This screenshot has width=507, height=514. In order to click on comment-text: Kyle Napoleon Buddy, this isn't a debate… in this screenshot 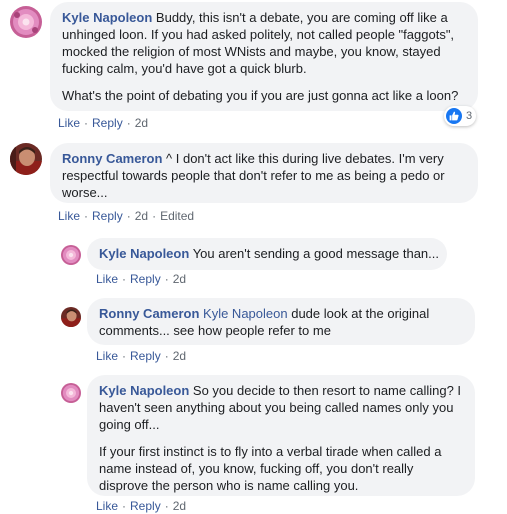, I will do `click(264, 43)`.